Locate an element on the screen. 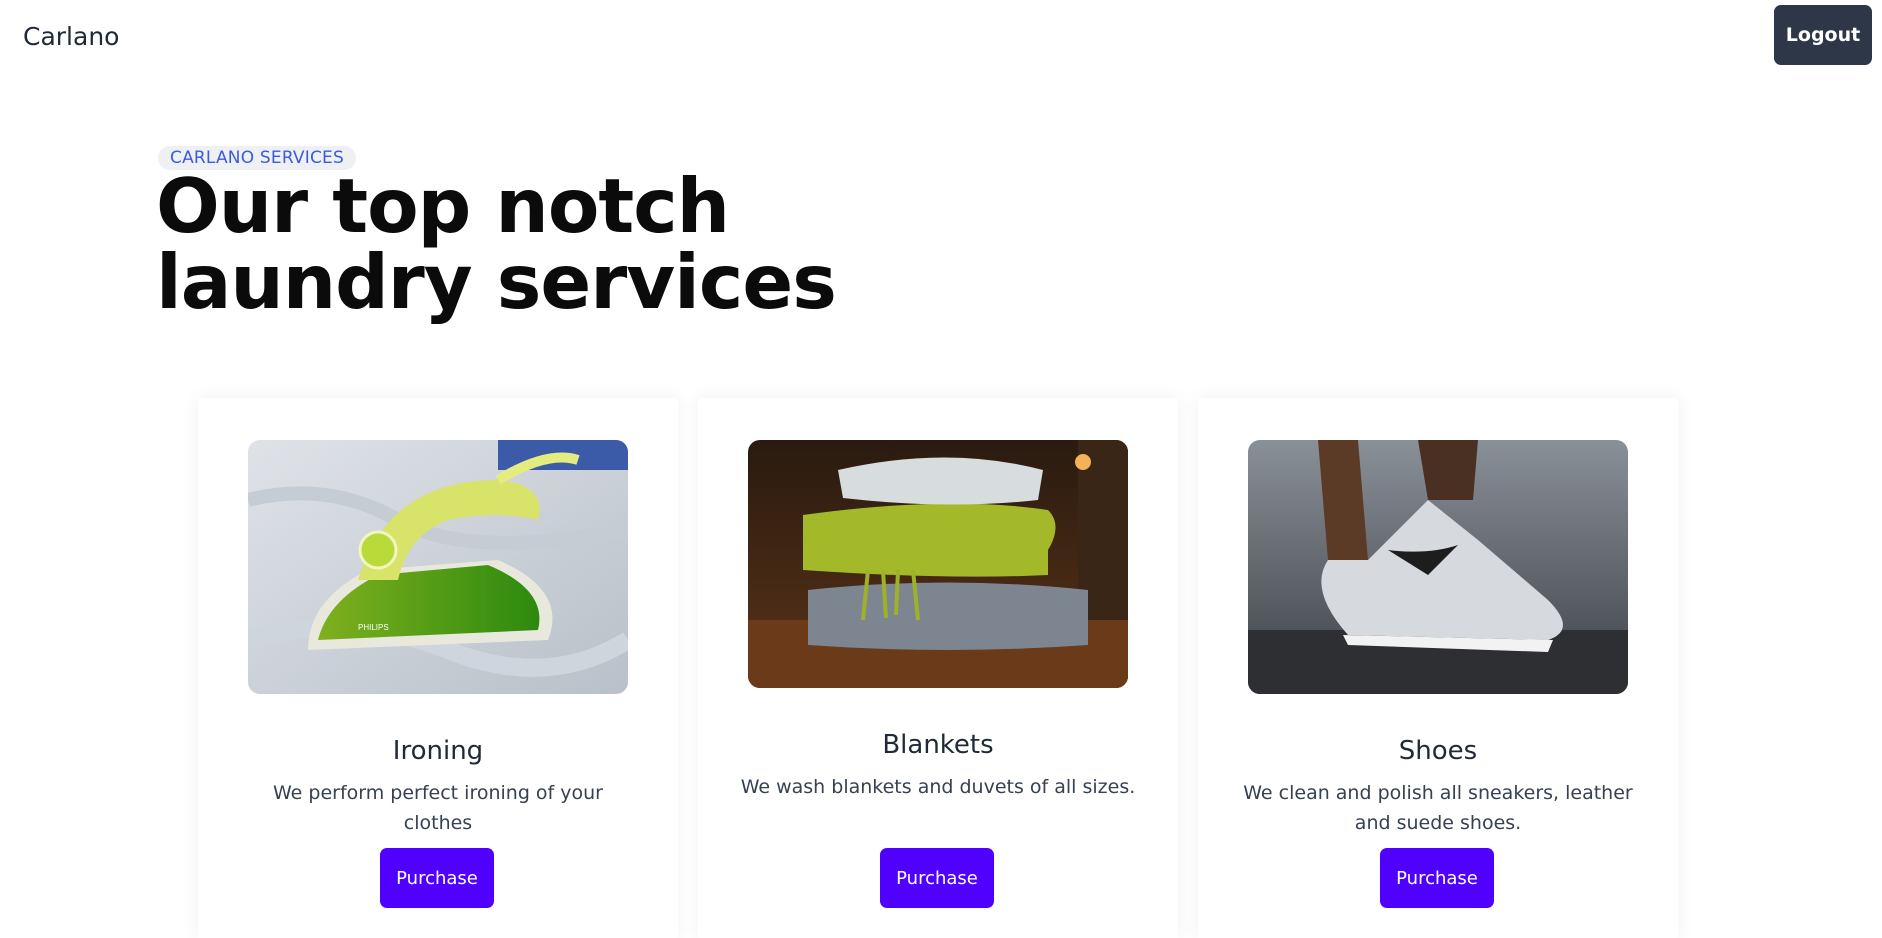 Image resolution: width=1882 pixels, height=938 pixels. brand-logo-text: Carlano is located at coordinates (71, 36).